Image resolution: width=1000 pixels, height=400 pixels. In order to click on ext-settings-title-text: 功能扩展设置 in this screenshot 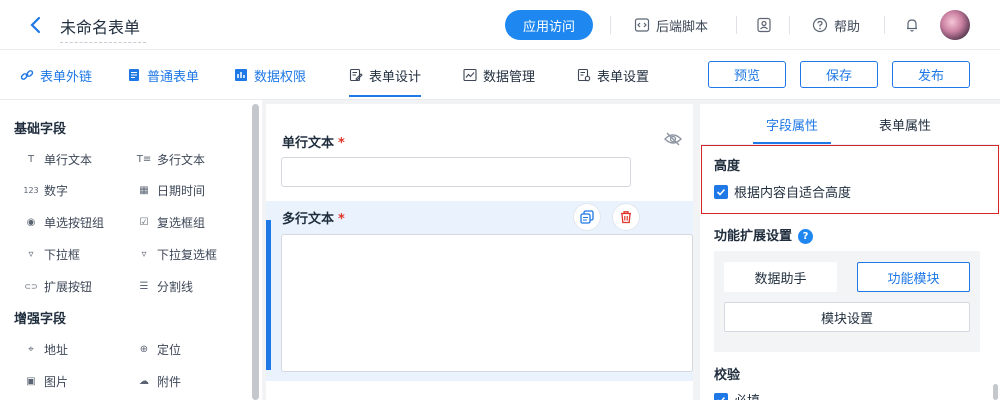, I will do `click(753, 236)`.